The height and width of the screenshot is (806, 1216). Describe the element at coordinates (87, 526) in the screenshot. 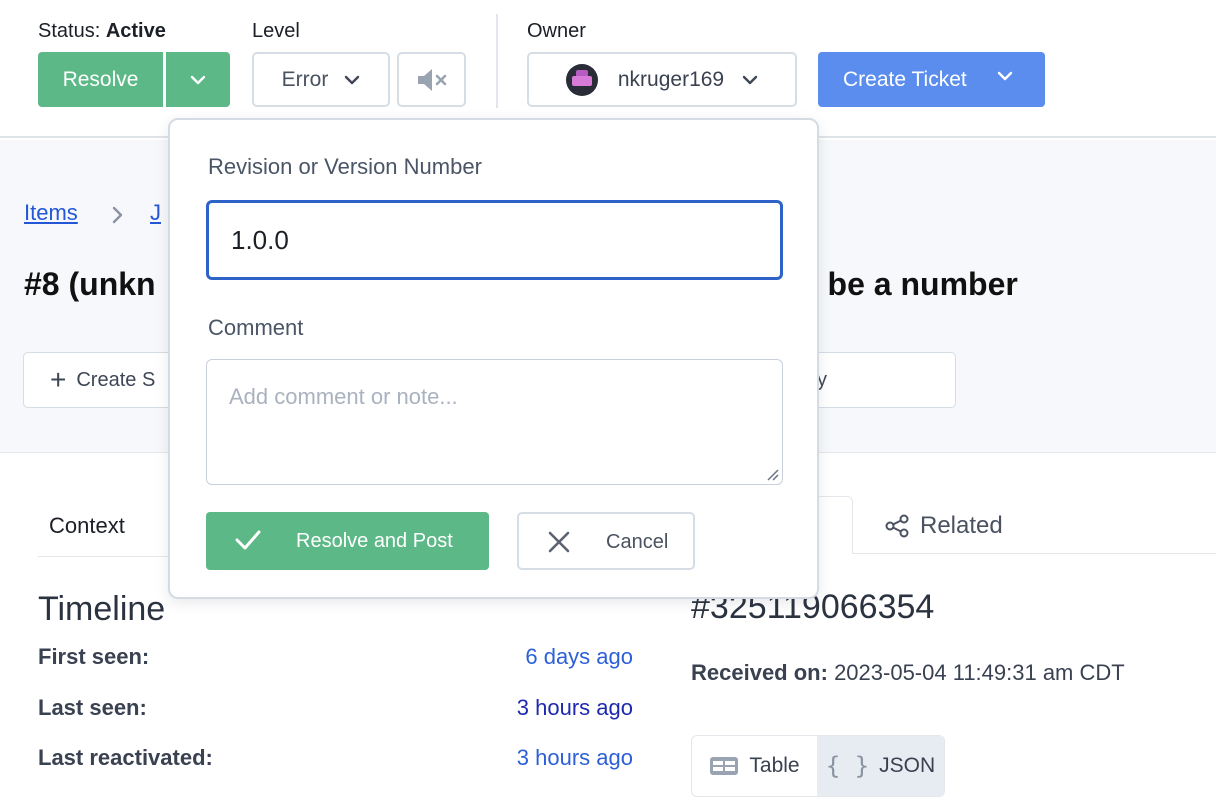

I see `tab-context: Context` at that location.